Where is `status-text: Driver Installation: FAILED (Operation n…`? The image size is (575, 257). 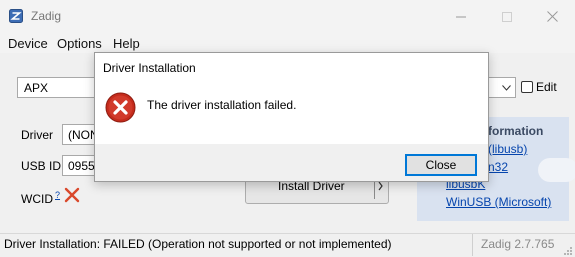
status-text: Driver Installation: FAILED (Operation n… is located at coordinates (198, 244).